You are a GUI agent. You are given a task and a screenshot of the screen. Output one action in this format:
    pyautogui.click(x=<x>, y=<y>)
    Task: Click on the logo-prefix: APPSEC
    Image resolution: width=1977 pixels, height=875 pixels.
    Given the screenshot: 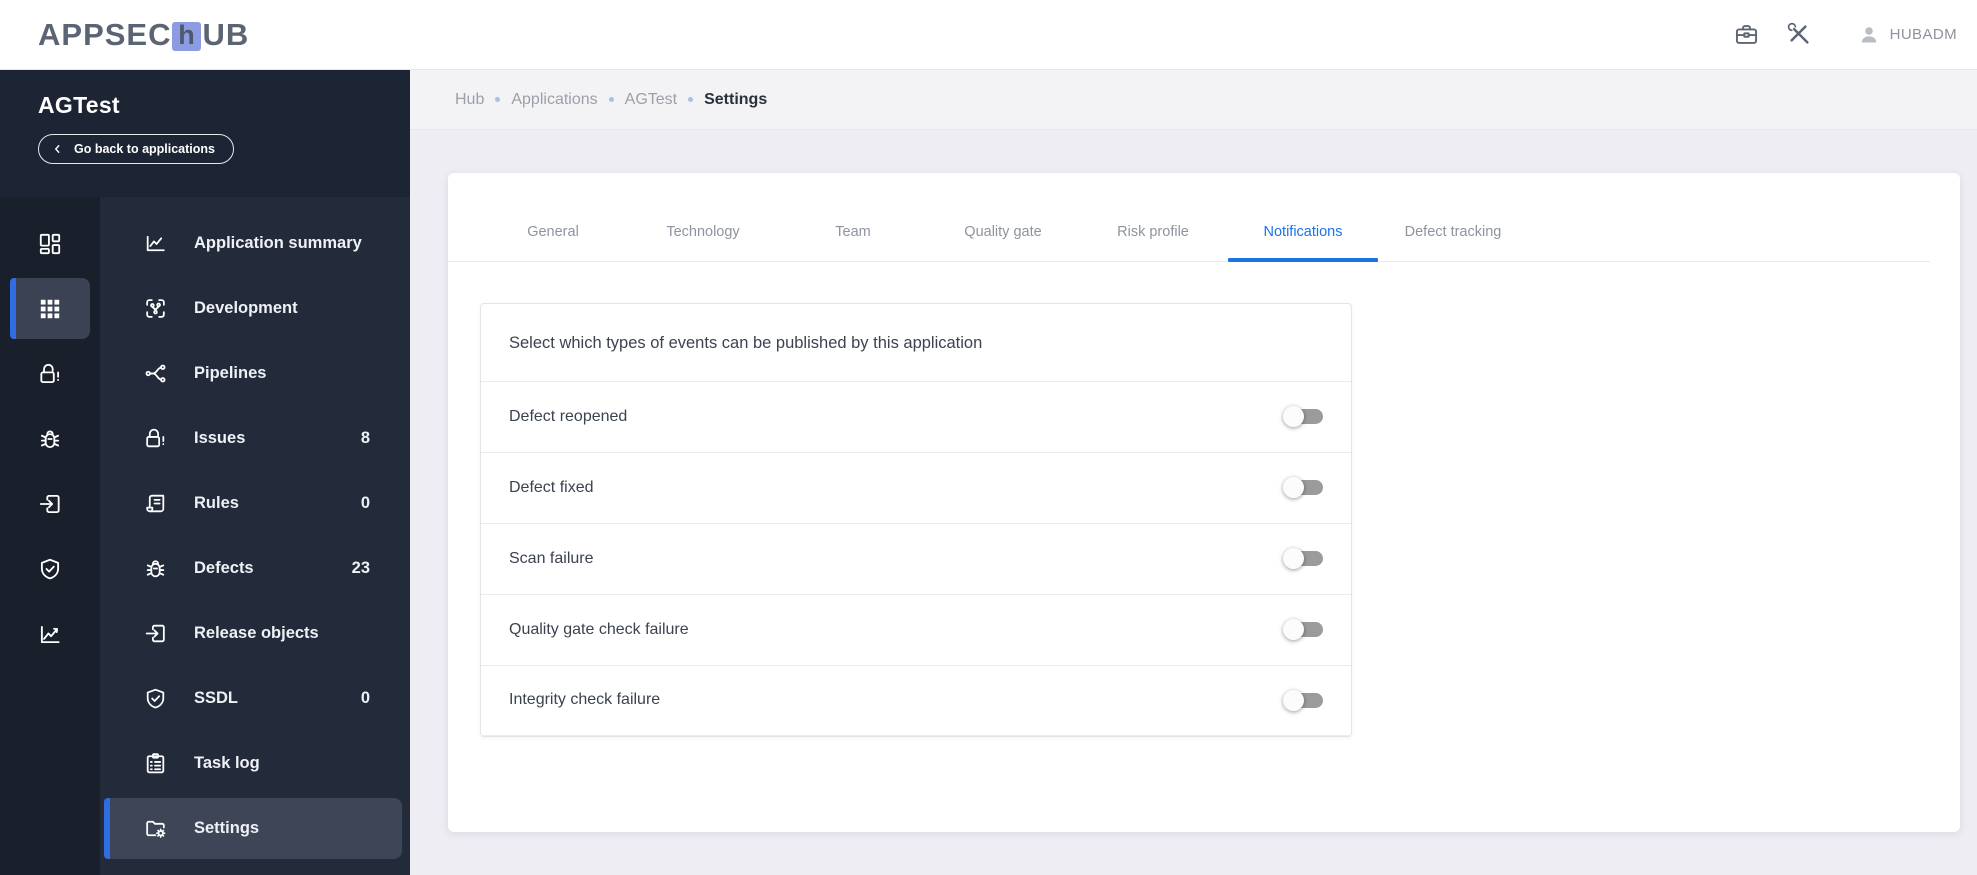 What is the action you would take?
    pyautogui.click(x=105, y=34)
    